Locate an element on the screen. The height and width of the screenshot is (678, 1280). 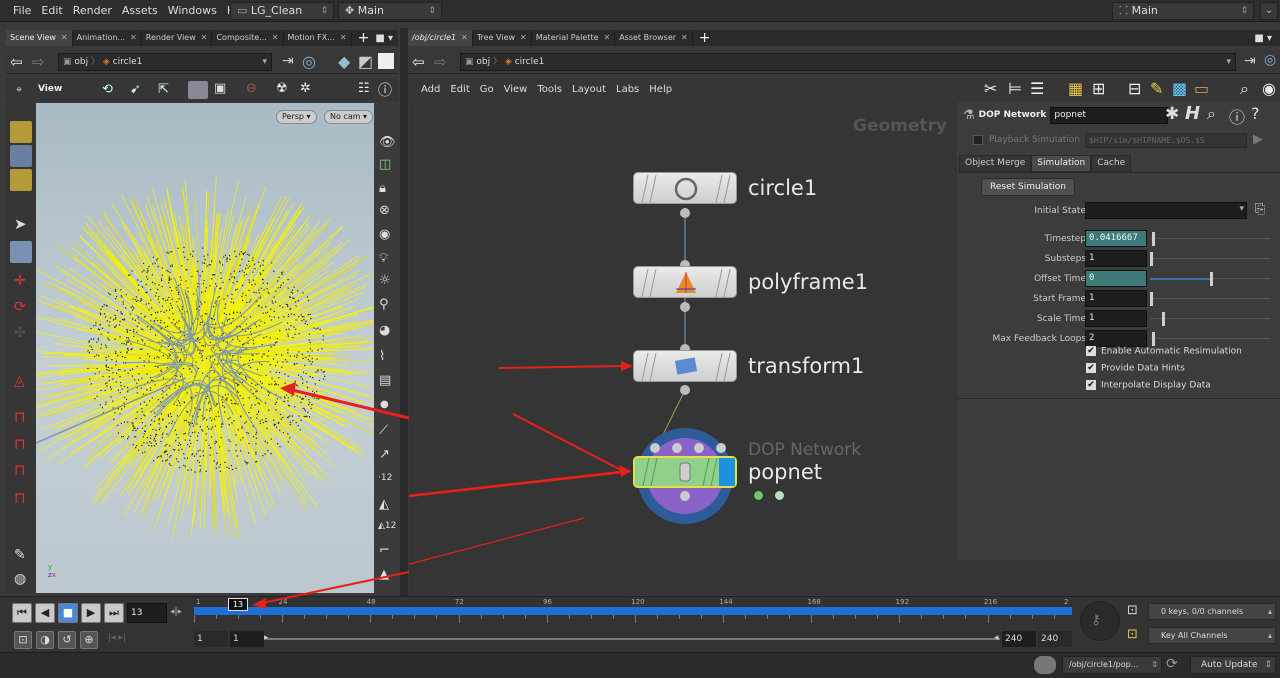
vector-icon: ↗ is located at coordinates (384, 454).